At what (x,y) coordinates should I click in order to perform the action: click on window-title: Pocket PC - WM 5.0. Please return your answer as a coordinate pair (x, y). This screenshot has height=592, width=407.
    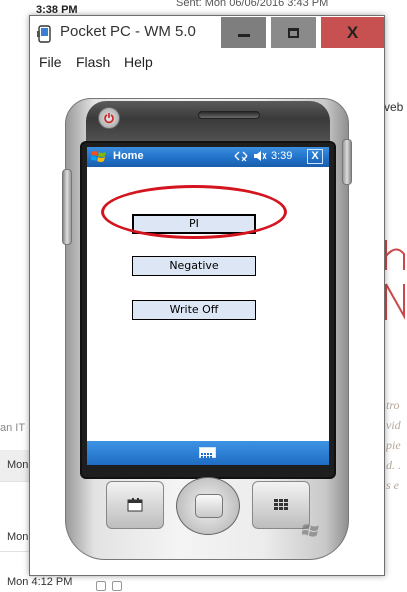
    Looking at the image, I should click on (128, 31).